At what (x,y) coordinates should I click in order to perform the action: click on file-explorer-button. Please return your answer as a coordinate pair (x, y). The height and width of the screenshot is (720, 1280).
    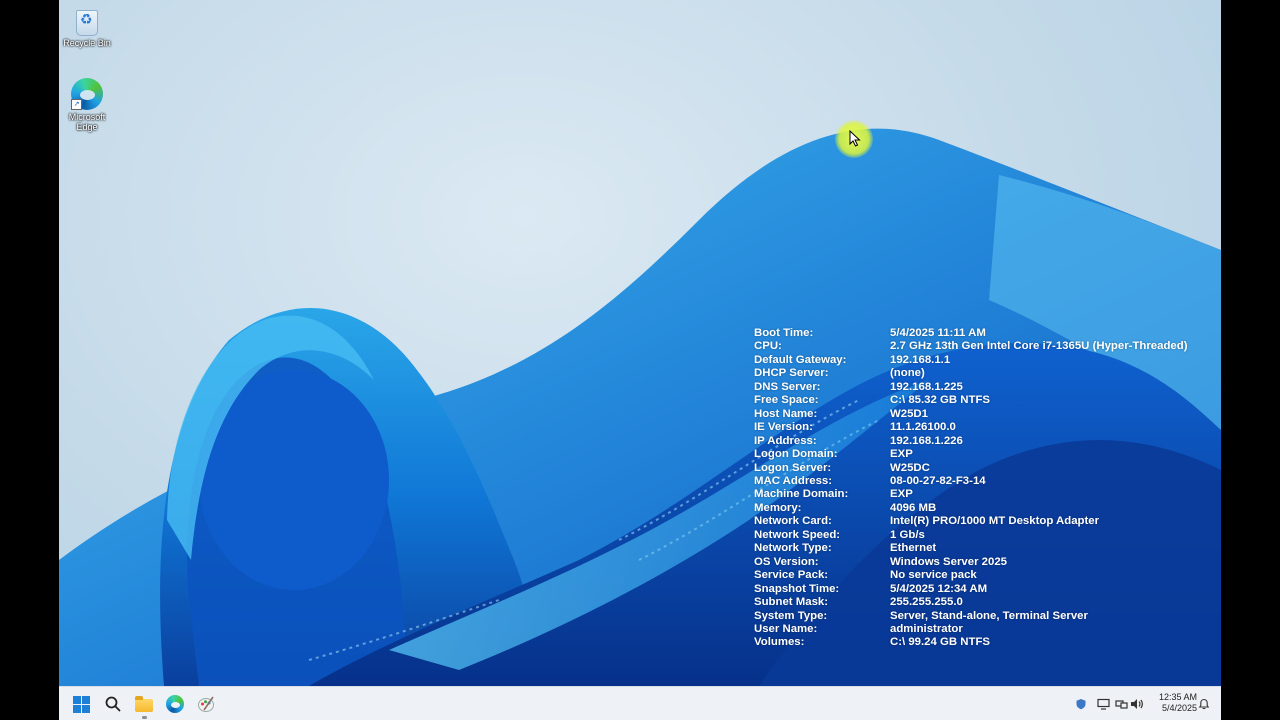
    Looking at the image, I should click on (144, 705).